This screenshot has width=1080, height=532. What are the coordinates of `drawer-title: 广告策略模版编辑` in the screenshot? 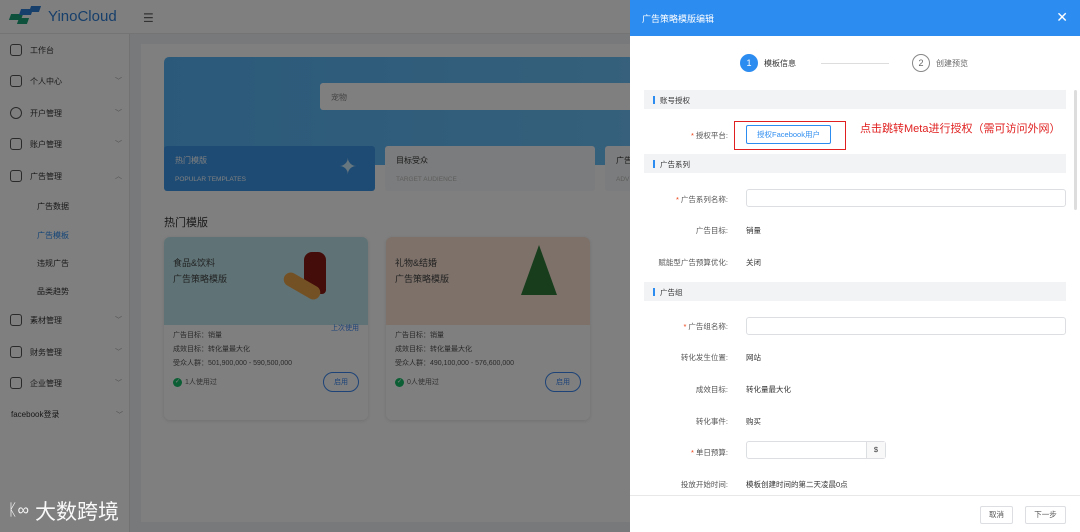 It's located at (678, 19).